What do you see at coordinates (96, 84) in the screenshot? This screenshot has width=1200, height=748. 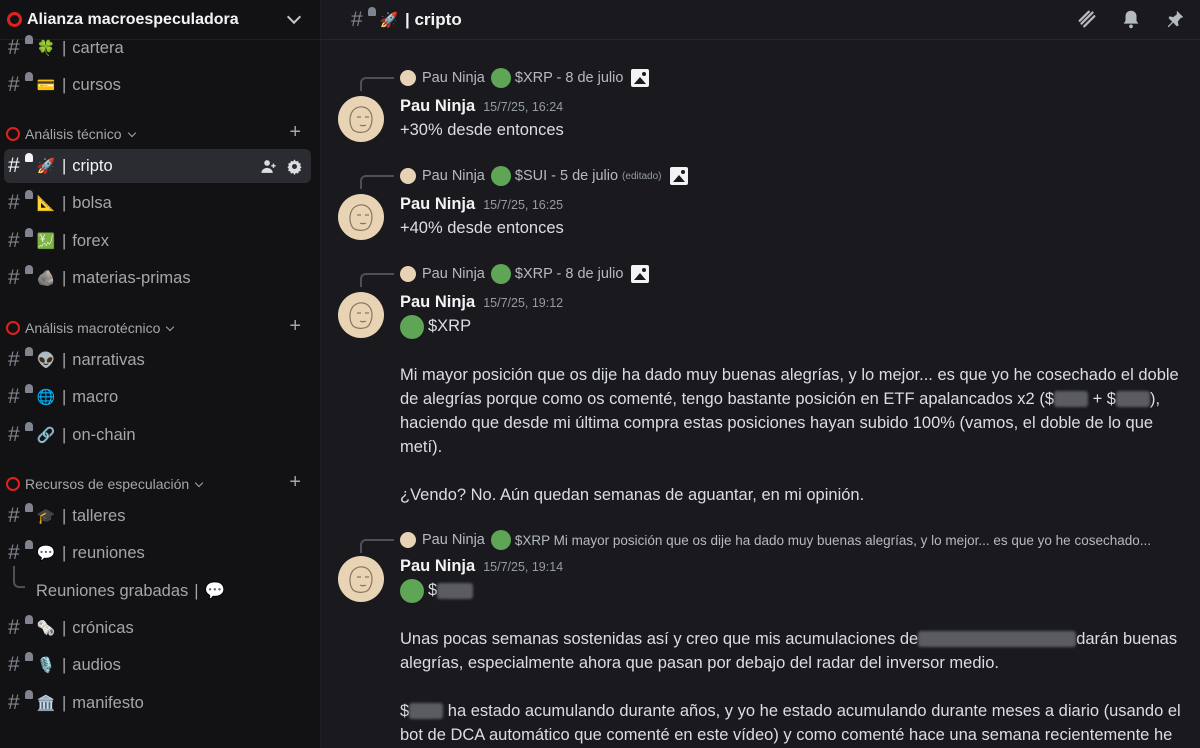 I see `channel-name: cursos` at bounding box center [96, 84].